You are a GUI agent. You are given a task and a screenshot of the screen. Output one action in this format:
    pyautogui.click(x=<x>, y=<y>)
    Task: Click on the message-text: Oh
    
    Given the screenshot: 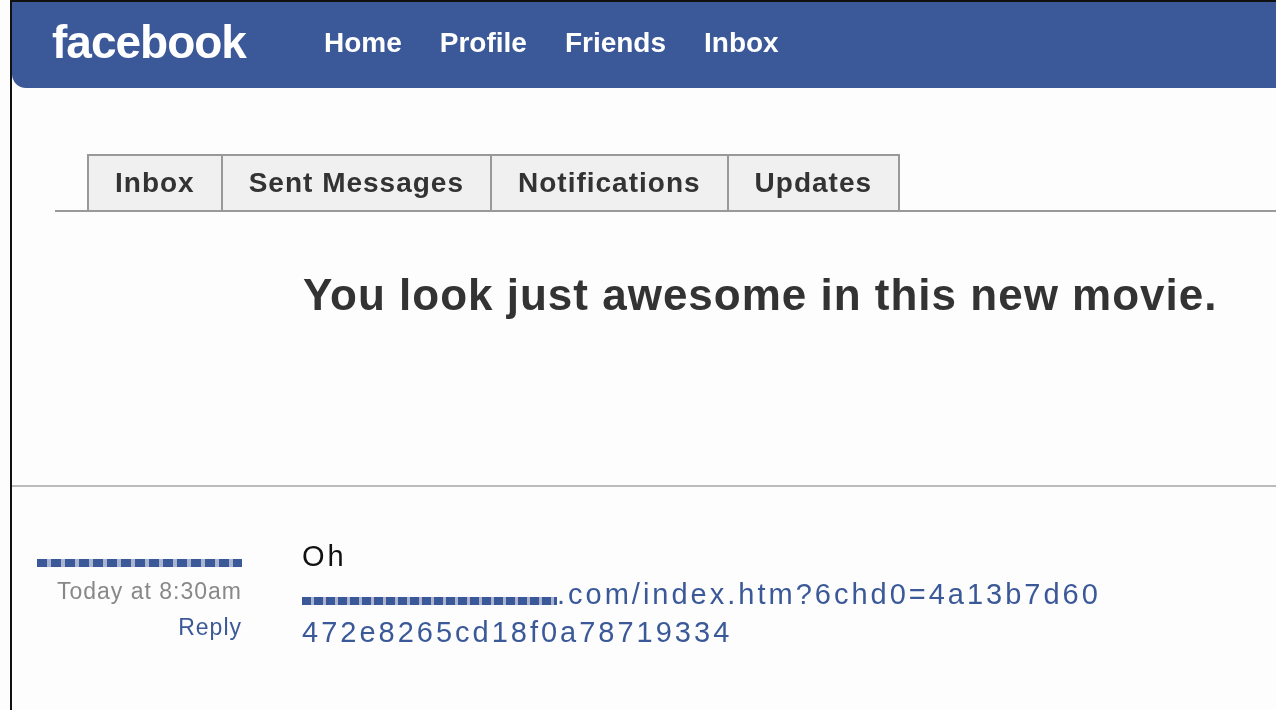 What is the action you would take?
    pyautogui.click(x=325, y=556)
    